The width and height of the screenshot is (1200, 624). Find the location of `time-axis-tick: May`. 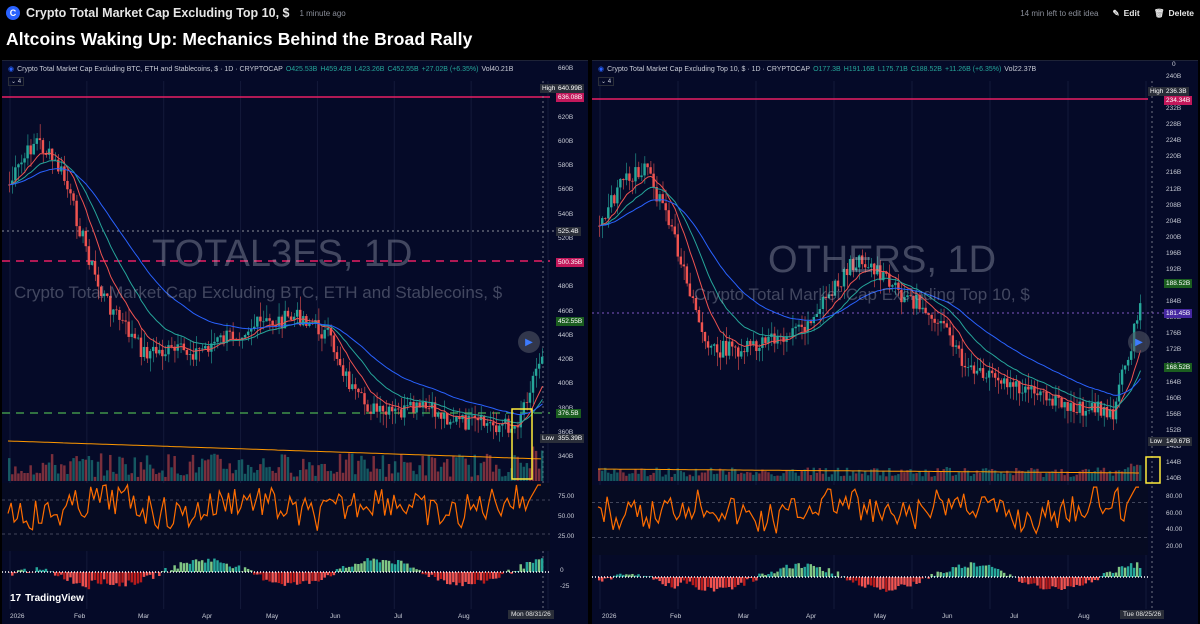

time-axis-tick: May is located at coordinates (880, 616).